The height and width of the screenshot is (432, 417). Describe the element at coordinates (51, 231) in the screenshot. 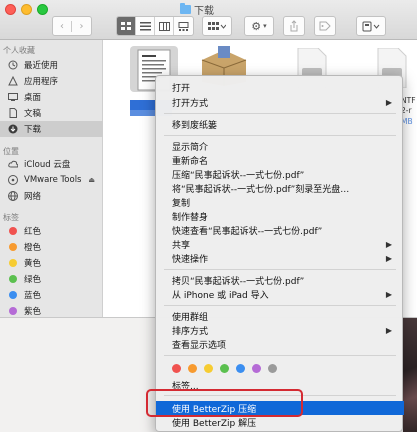

I see `sidebar-tag-red: 红色` at that location.